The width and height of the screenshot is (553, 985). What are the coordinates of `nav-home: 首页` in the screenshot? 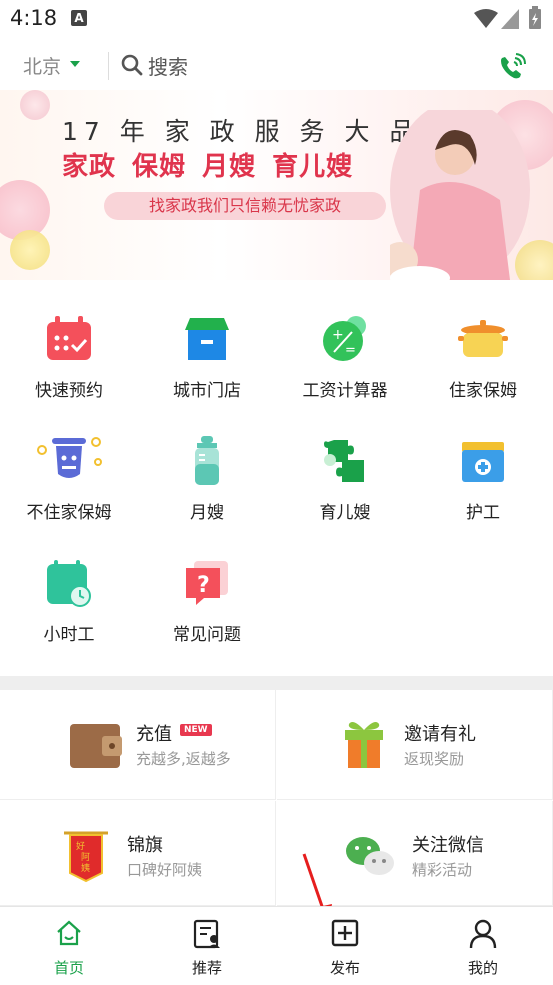 It's located at (69, 946).